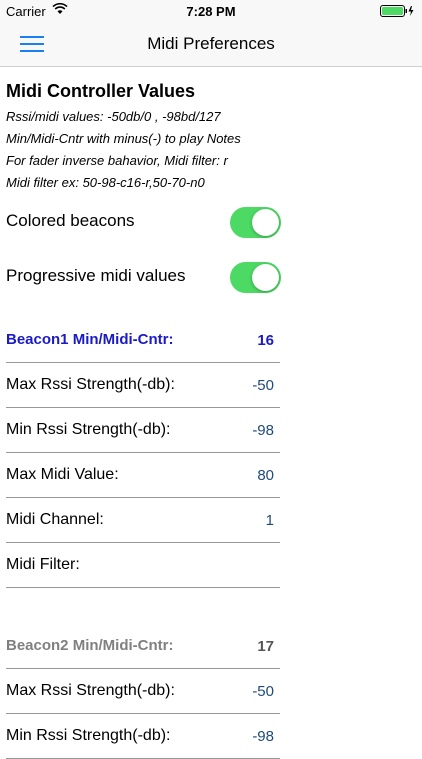 Image resolution: width=422 pixels, height=759 pixels. Describe the element at coordinates (265, 475) in the screenshot. I see `beacon1-max-midi-field: 80` at that location.